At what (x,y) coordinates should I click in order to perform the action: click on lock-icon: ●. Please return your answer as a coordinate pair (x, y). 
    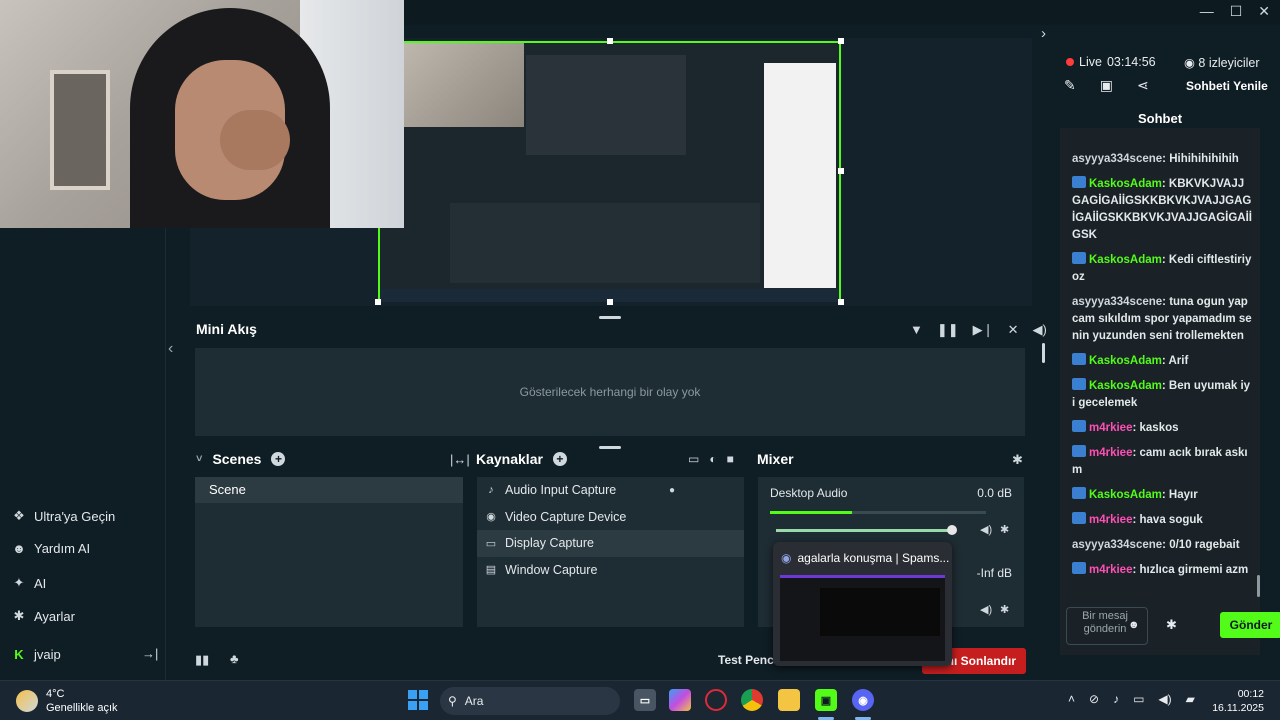
    Looking at the image, I should click on (672, 490).